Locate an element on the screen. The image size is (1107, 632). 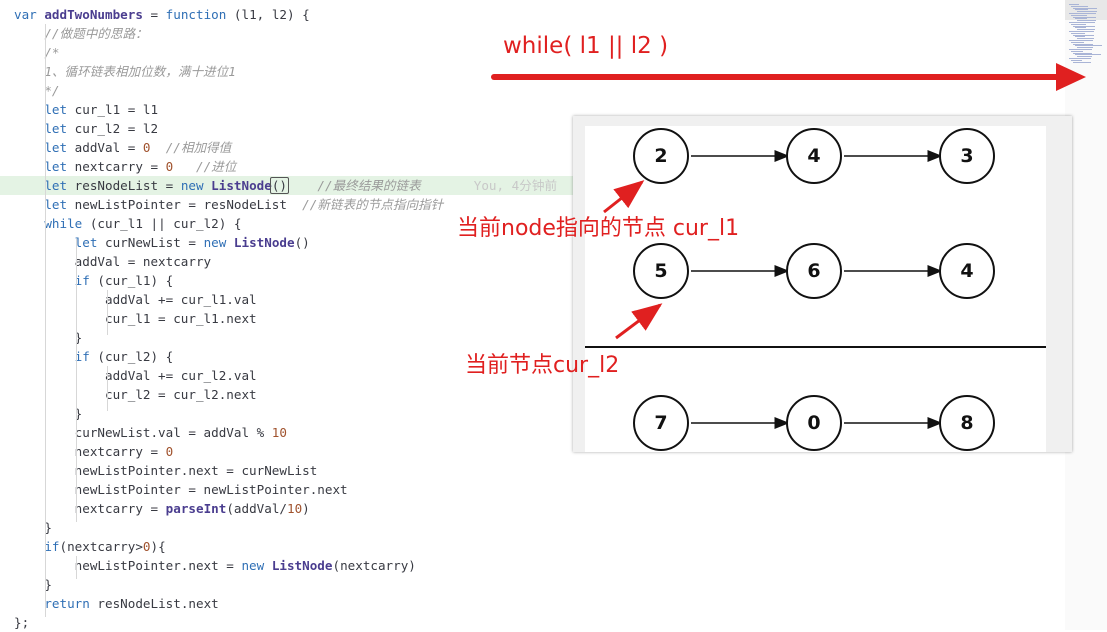
code-token: (nextcarry> is located at coordinates (101, 546).